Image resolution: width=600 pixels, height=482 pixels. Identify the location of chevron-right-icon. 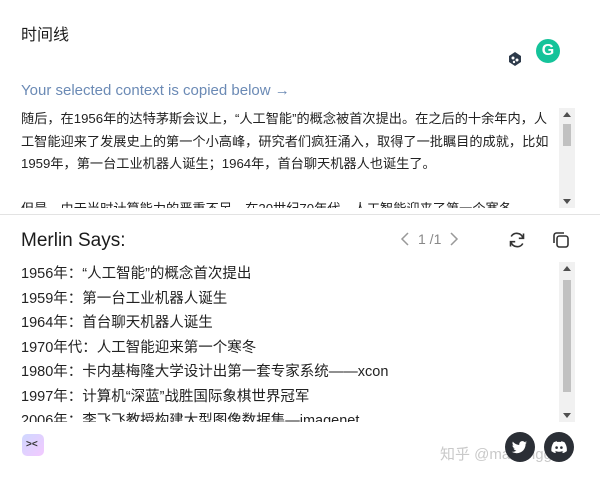
(454, 239).